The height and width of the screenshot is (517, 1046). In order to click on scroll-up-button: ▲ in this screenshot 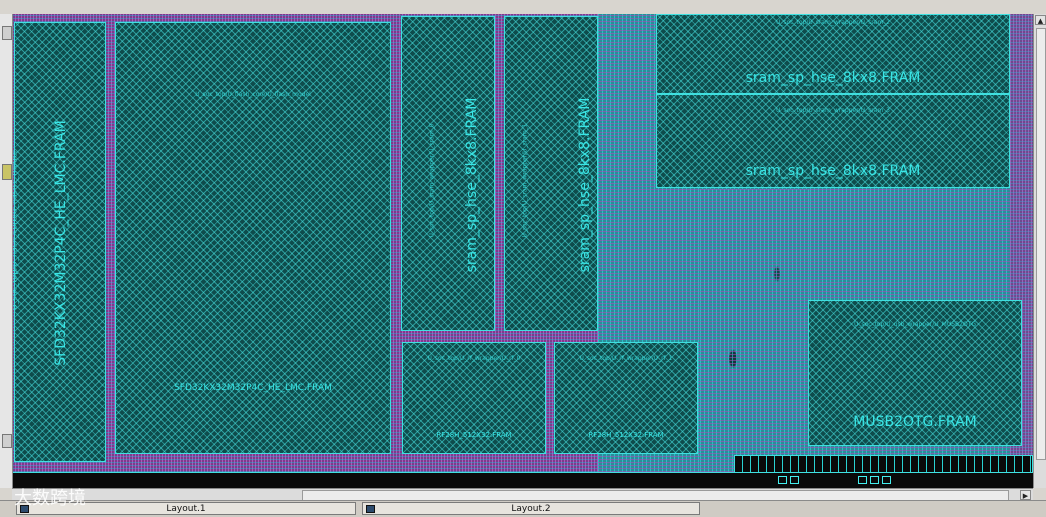, I will do `click(1040, 20)`.